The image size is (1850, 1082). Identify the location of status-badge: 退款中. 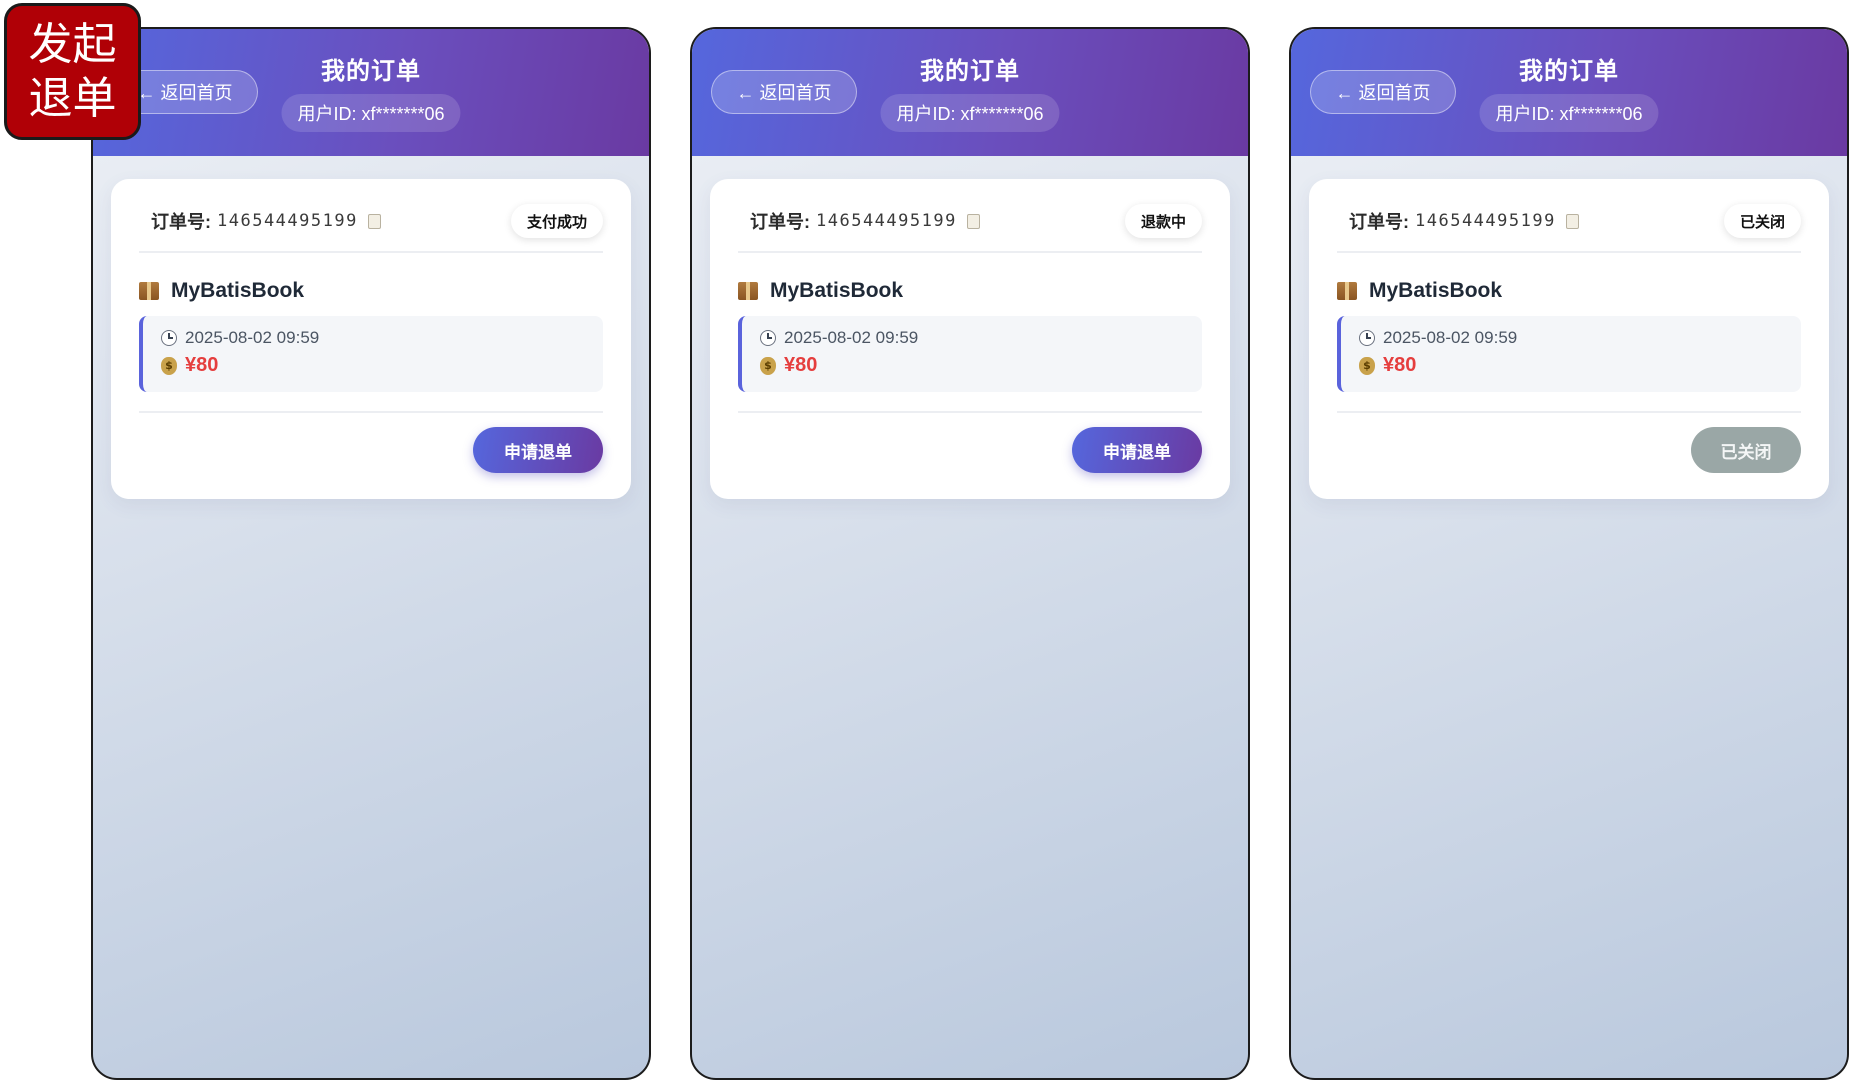
(1163, 221).